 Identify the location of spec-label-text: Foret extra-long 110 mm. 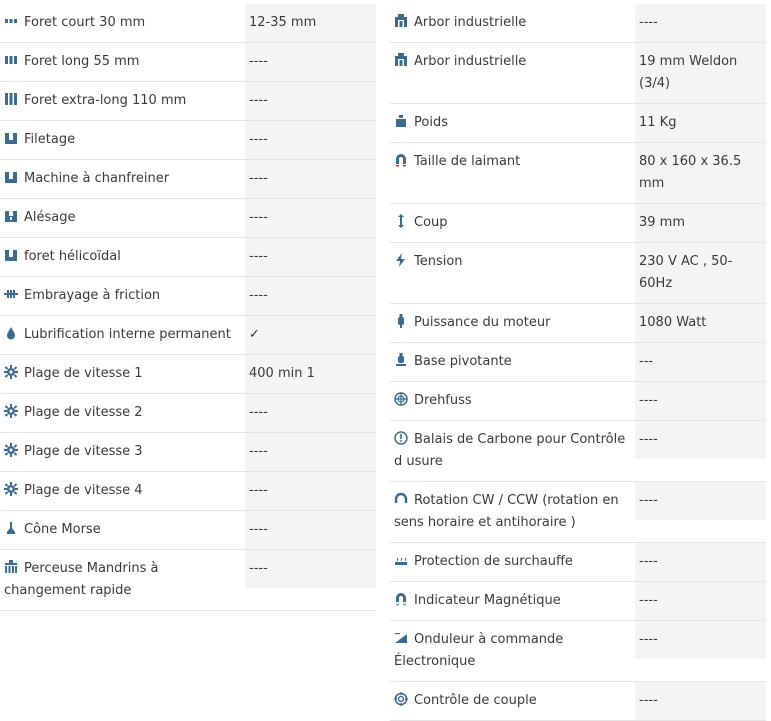
(105, 100).